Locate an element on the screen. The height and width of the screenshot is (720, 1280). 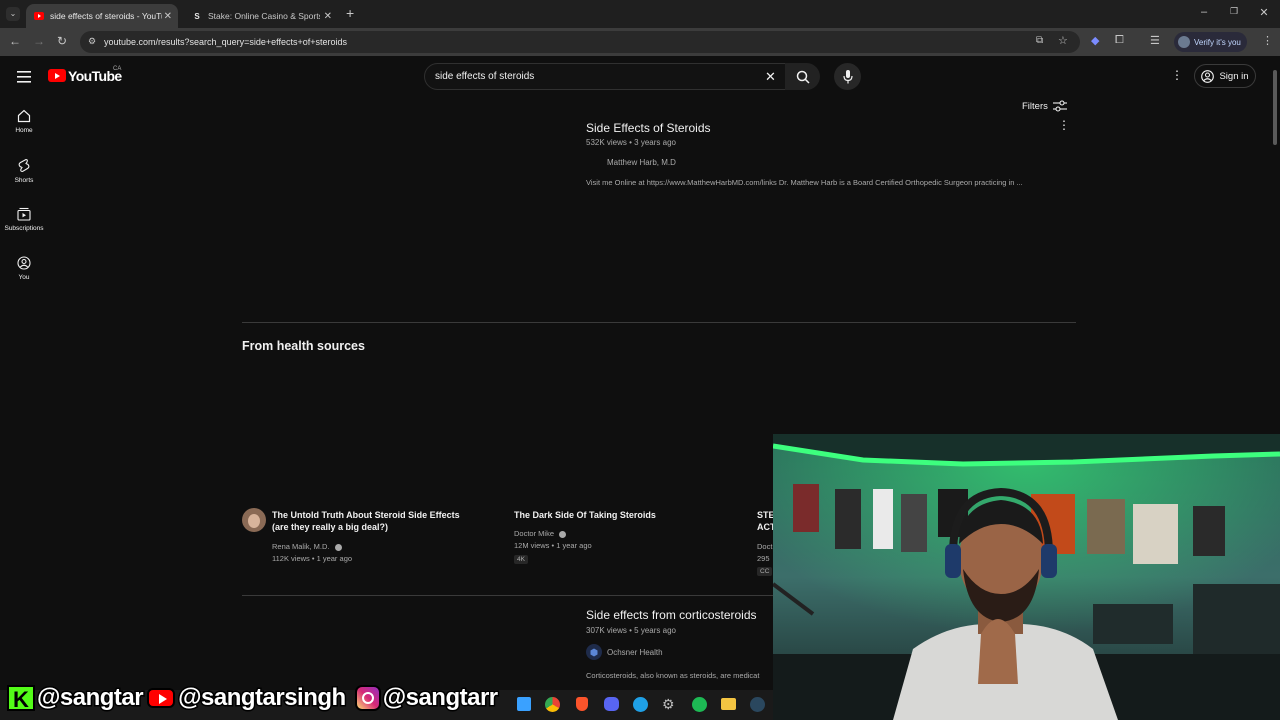
page-scrollbar-thumb is located at coordinates (1275, 107).